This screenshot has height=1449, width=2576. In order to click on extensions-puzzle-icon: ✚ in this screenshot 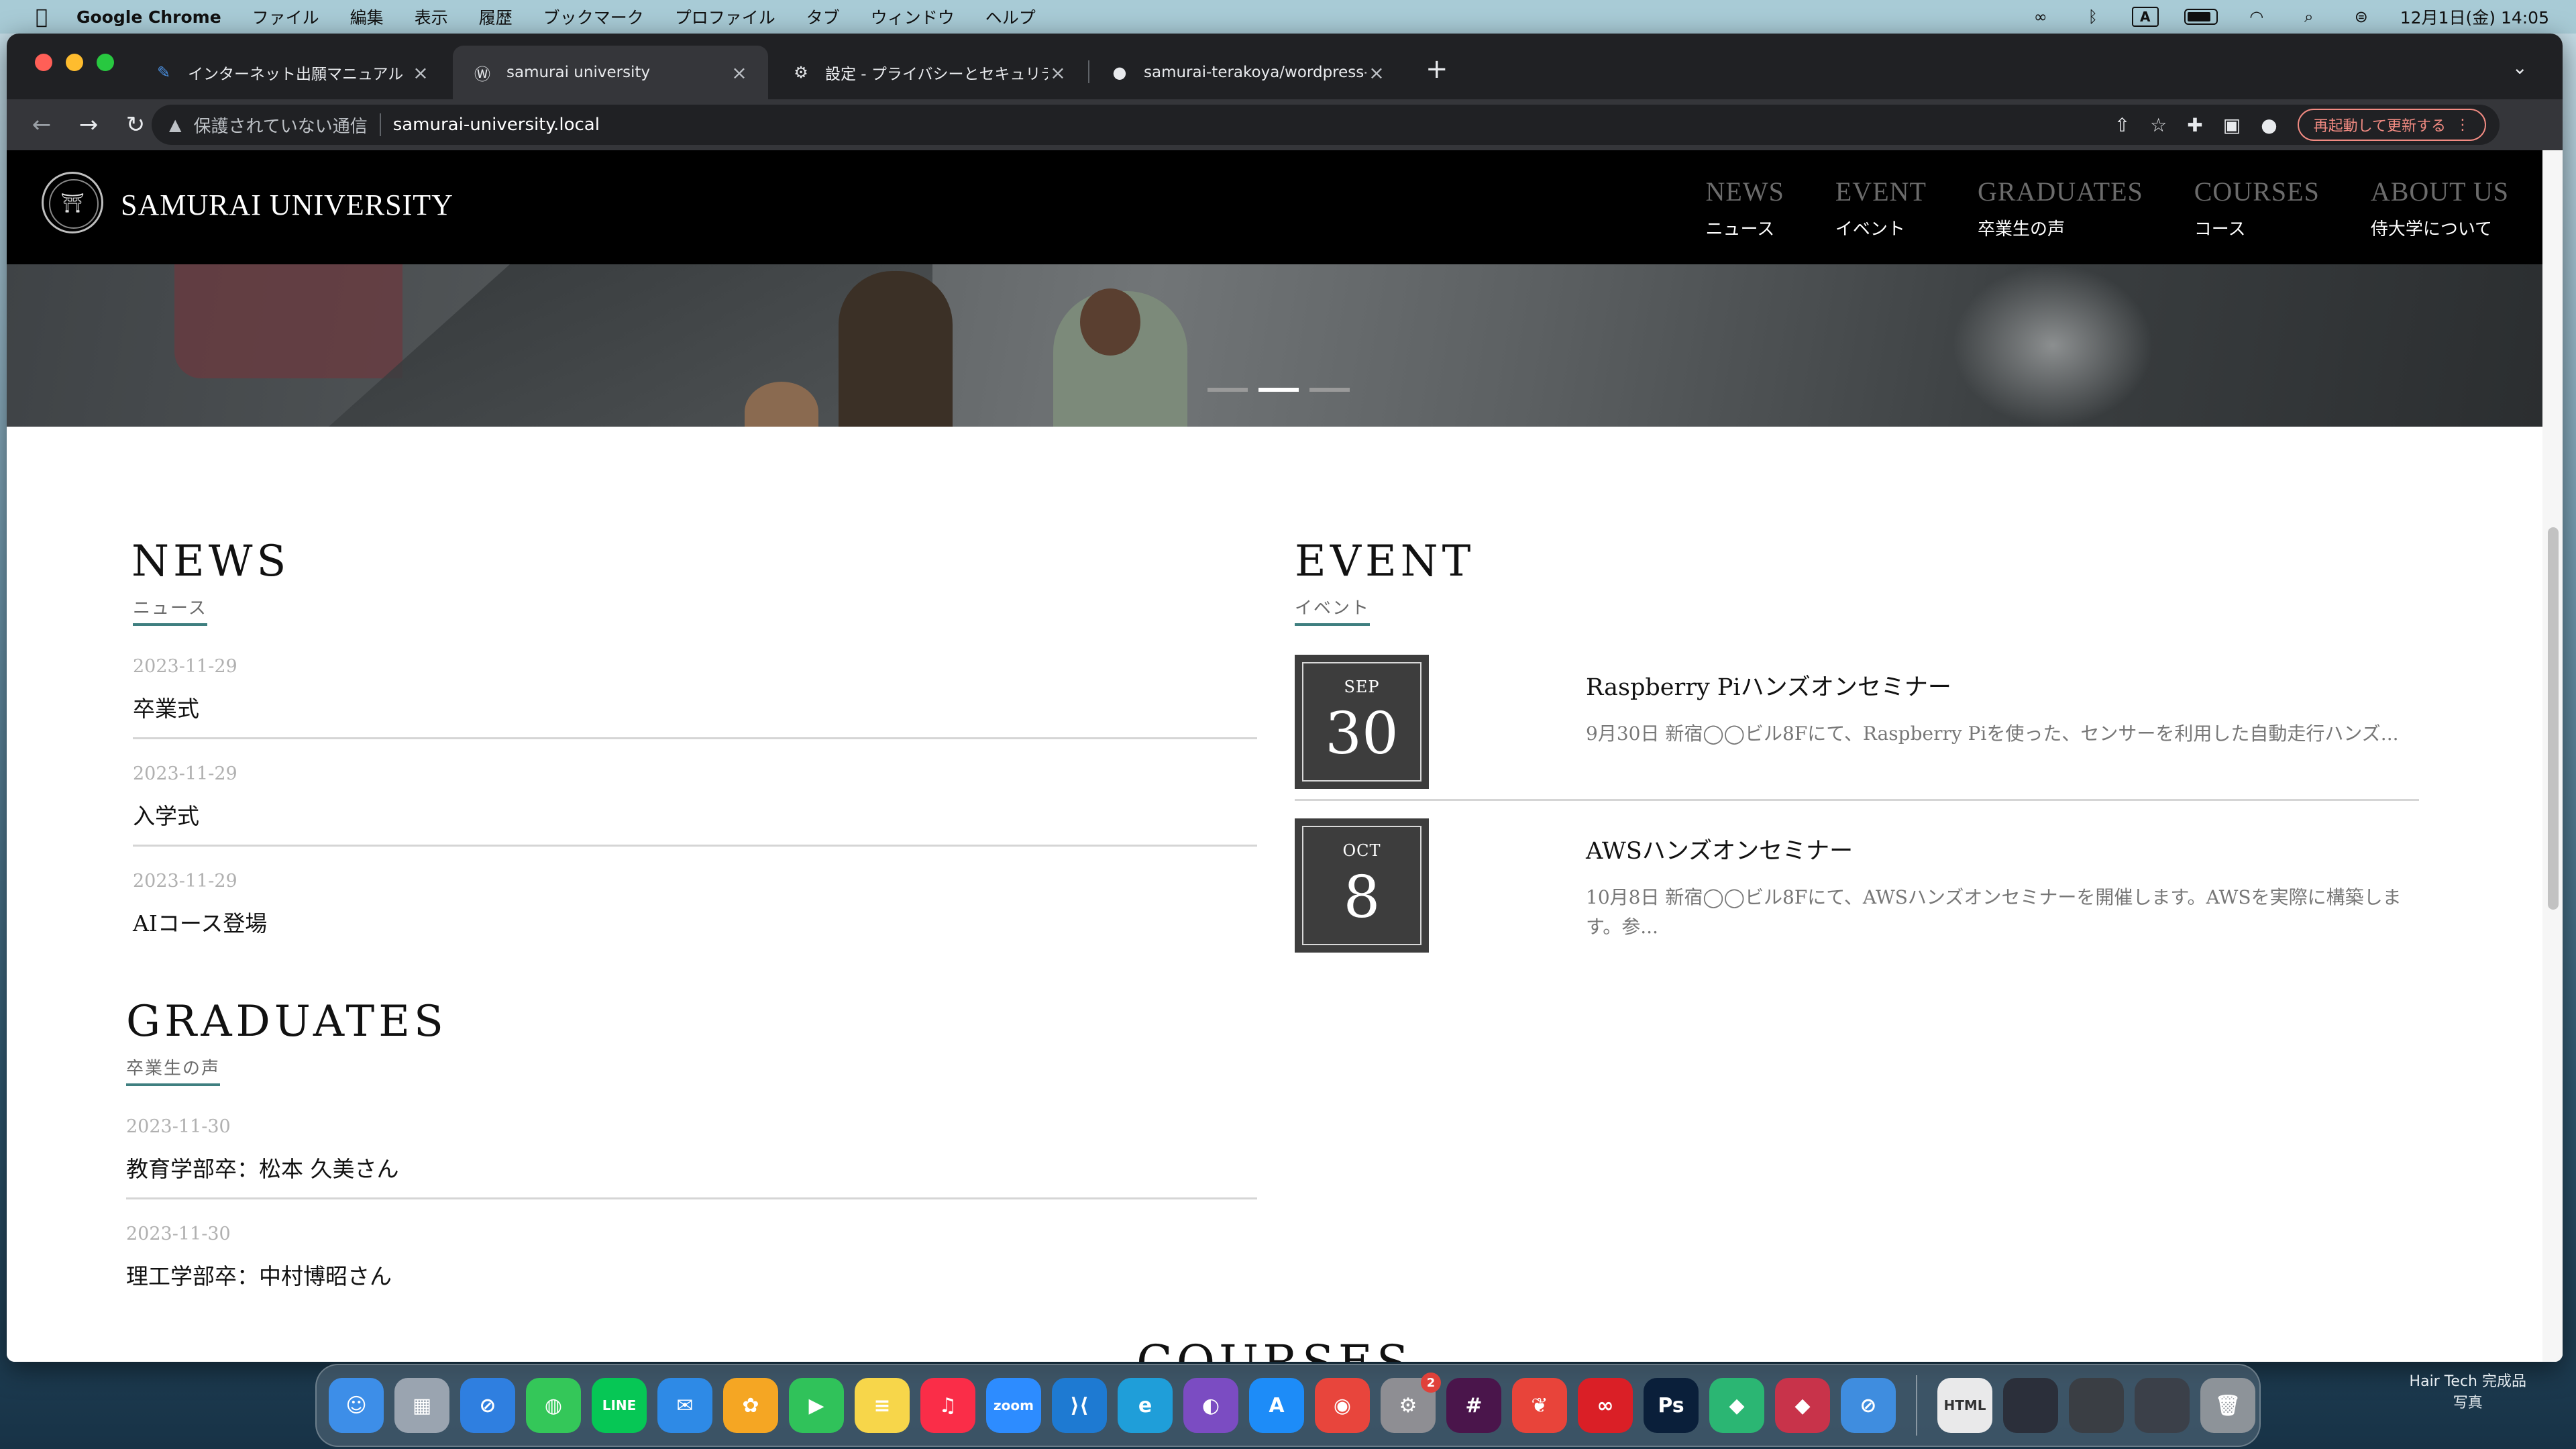, I will do `click(2194, 125)`.